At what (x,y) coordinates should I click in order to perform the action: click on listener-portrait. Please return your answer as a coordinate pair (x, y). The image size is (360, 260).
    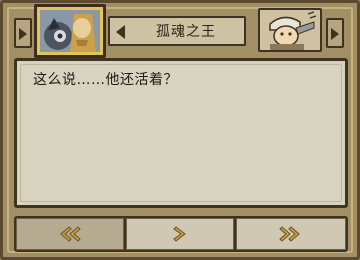
    Looking at the image, I should click on (290, 30).